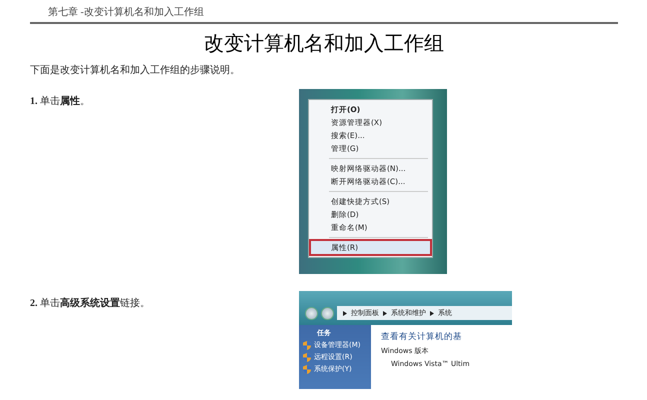  What do you see at coordinates (327, 313) in the screenshot?
I see `forward-button` at bounding box center [327, 313].